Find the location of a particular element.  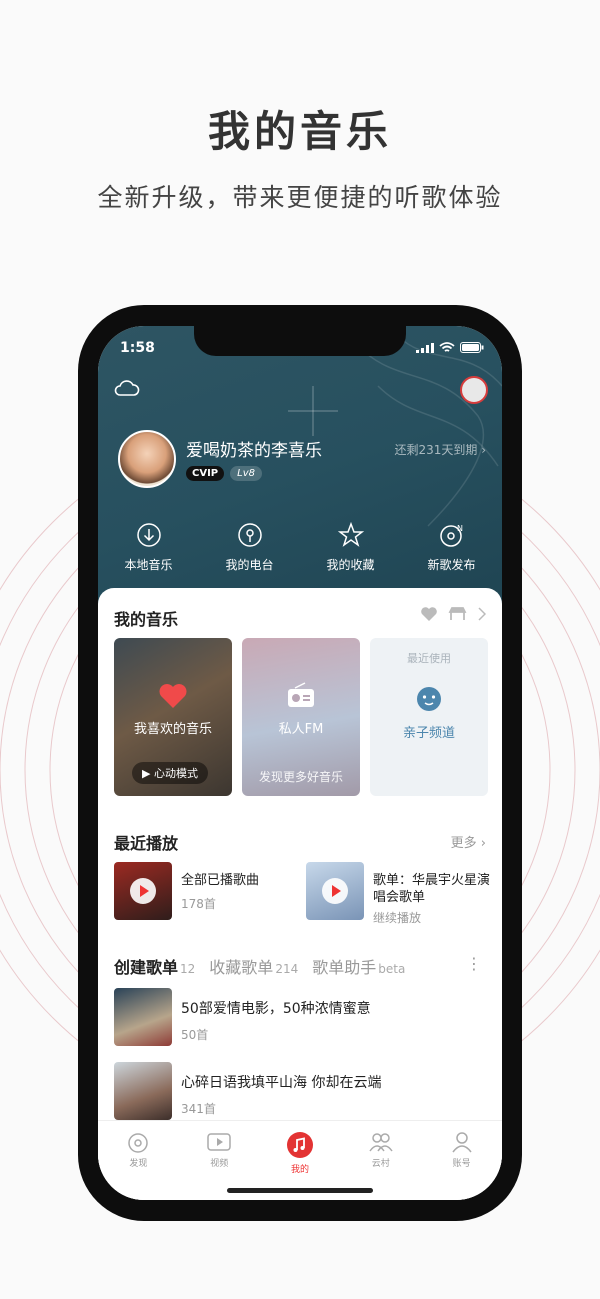

playlist-item: 50部爱情电影，50种浓情蜜意 50首 is located at coordinates (242, 1017).